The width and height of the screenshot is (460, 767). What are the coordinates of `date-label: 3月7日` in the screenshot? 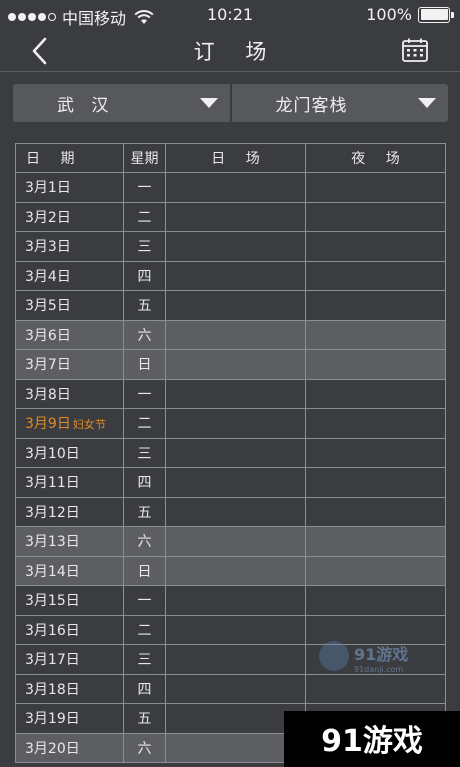 It's located at (48, 365).